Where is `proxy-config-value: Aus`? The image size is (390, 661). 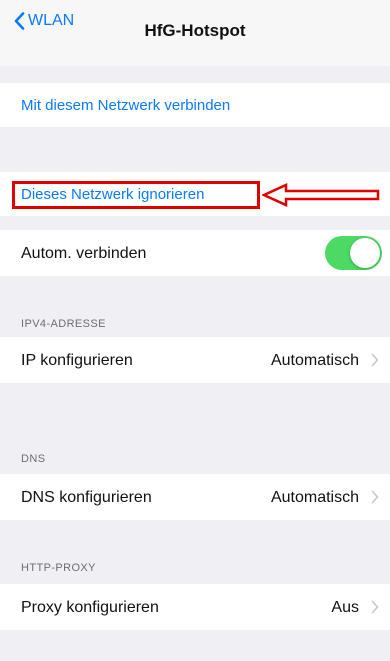
proxy-config-value: Aus is located at coordinates (345, 607).